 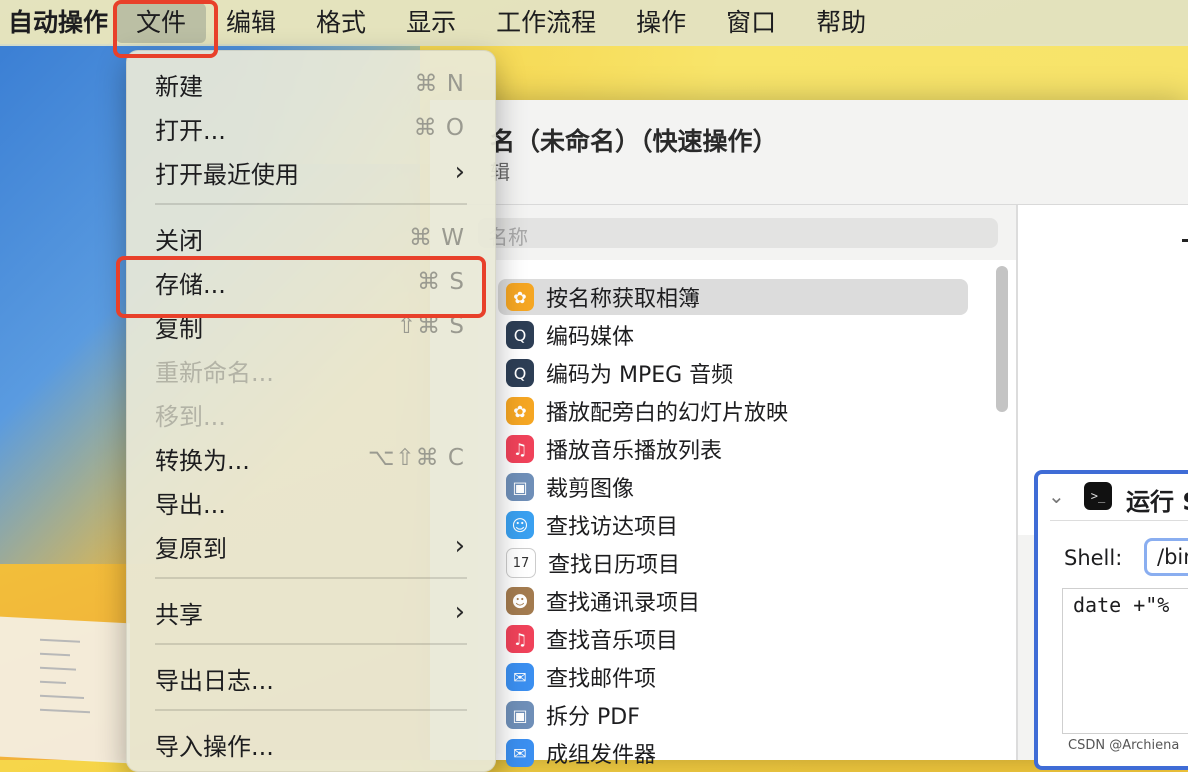 What do you see at coordinates (311, 326) in the screenshot?
I see `menu-item-duplicate: 复制 ⇧⌘ S` at bounding box center [311, 326].